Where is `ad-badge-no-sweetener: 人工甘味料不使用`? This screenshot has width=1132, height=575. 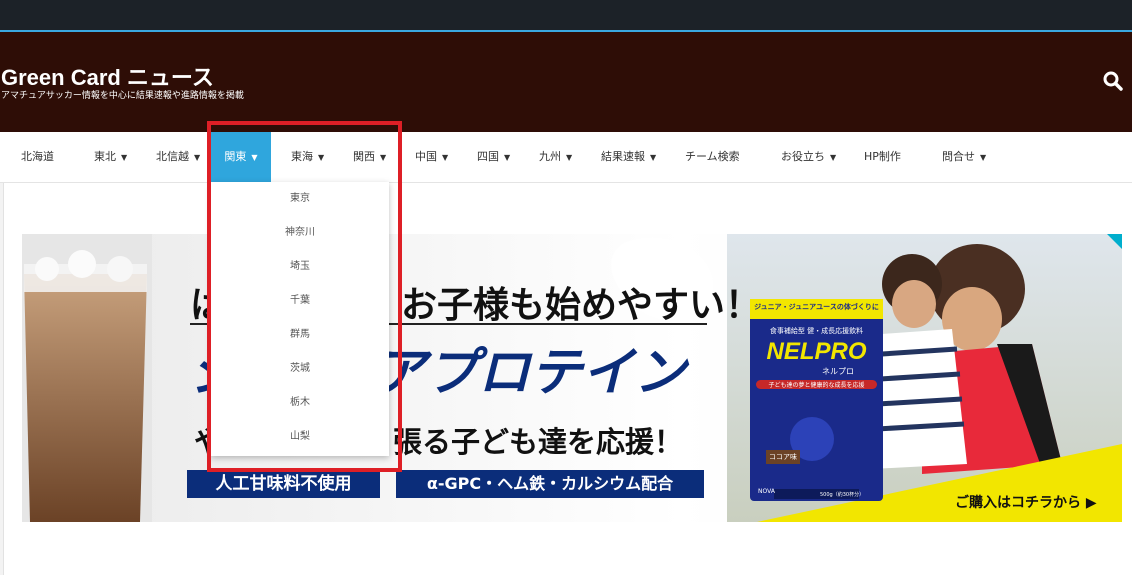
ad-badge-no-sweetener: 人工甘味料不使用 is located at coordinates (283, 484).